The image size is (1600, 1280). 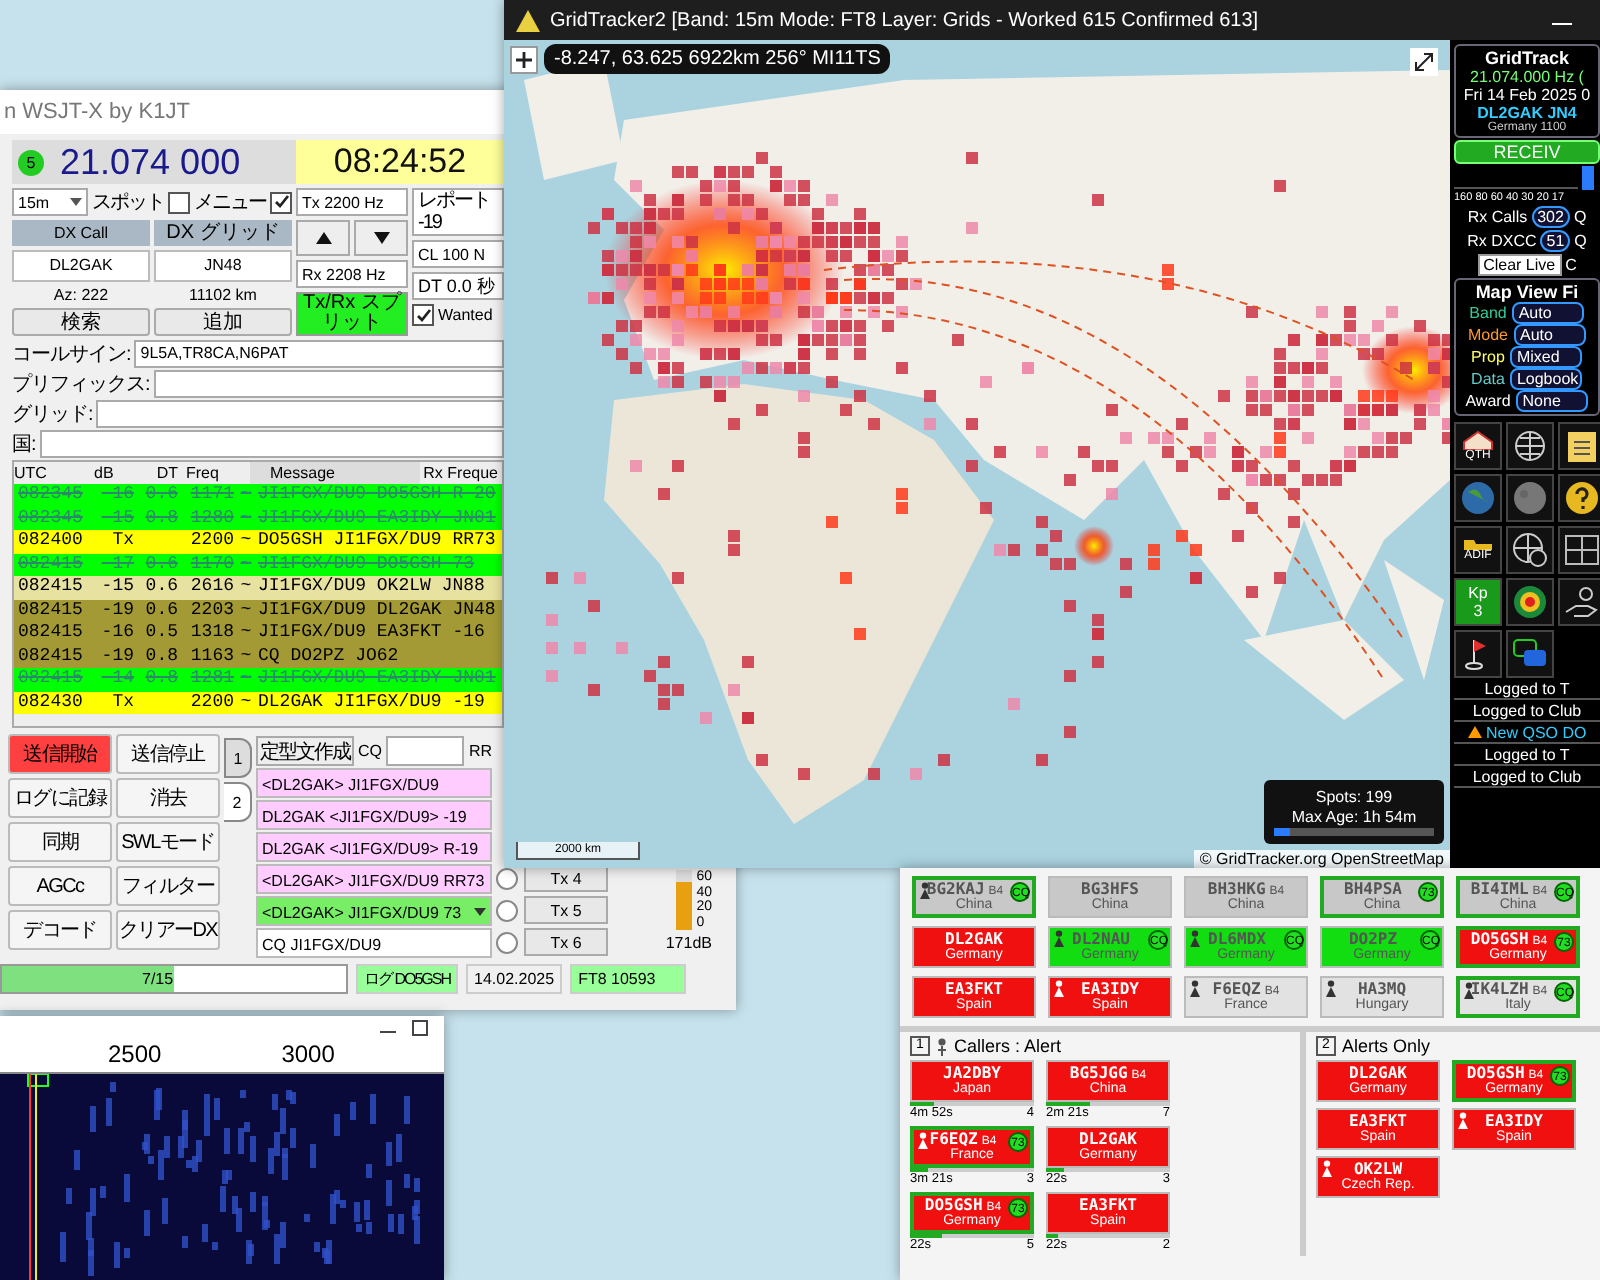 I want to click on table-cell-text: 082415, so click(x=50, y=656).